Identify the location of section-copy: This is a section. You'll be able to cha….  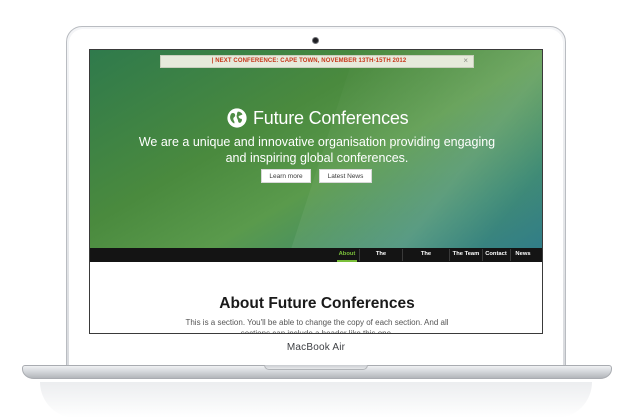
(317, 326).